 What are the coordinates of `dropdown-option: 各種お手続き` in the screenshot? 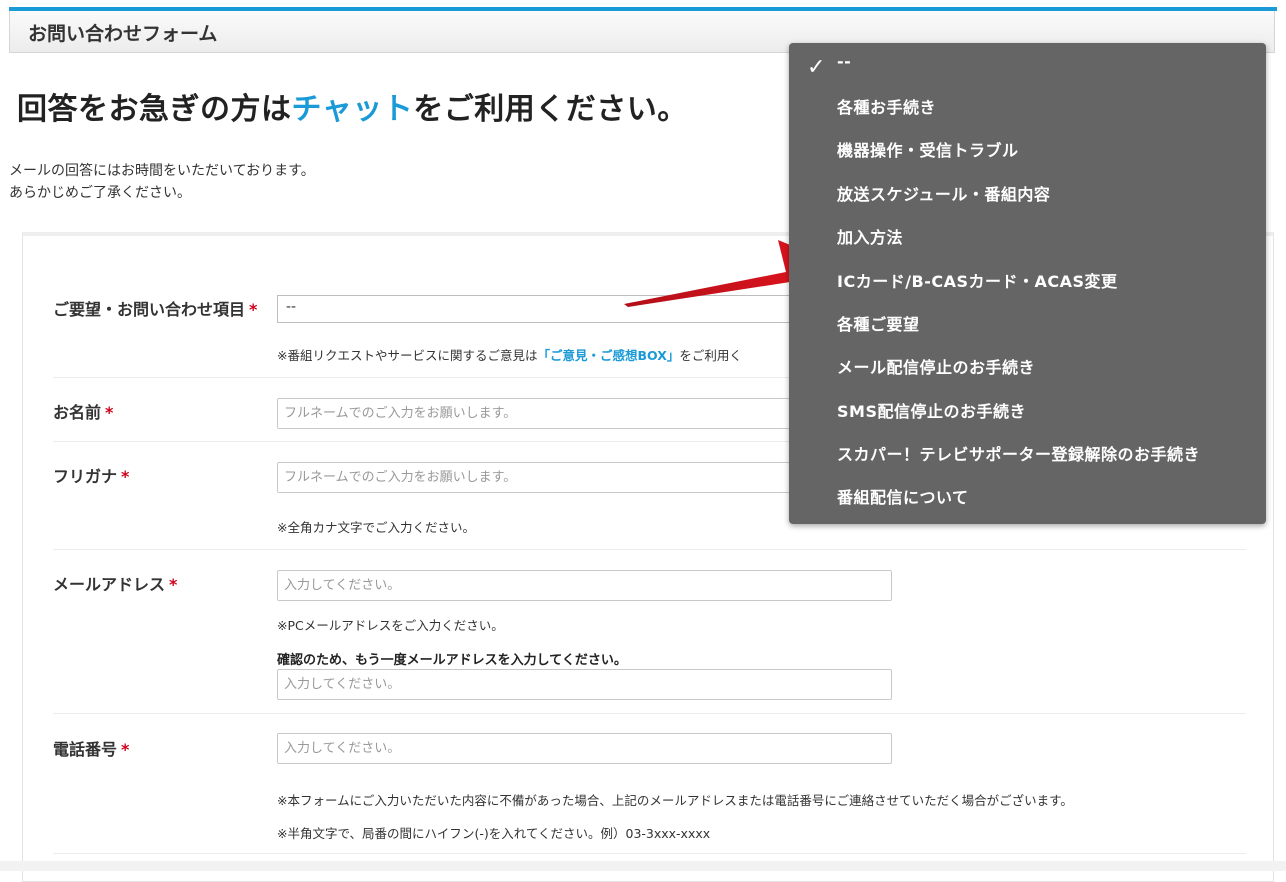 It's located at (886, 106).